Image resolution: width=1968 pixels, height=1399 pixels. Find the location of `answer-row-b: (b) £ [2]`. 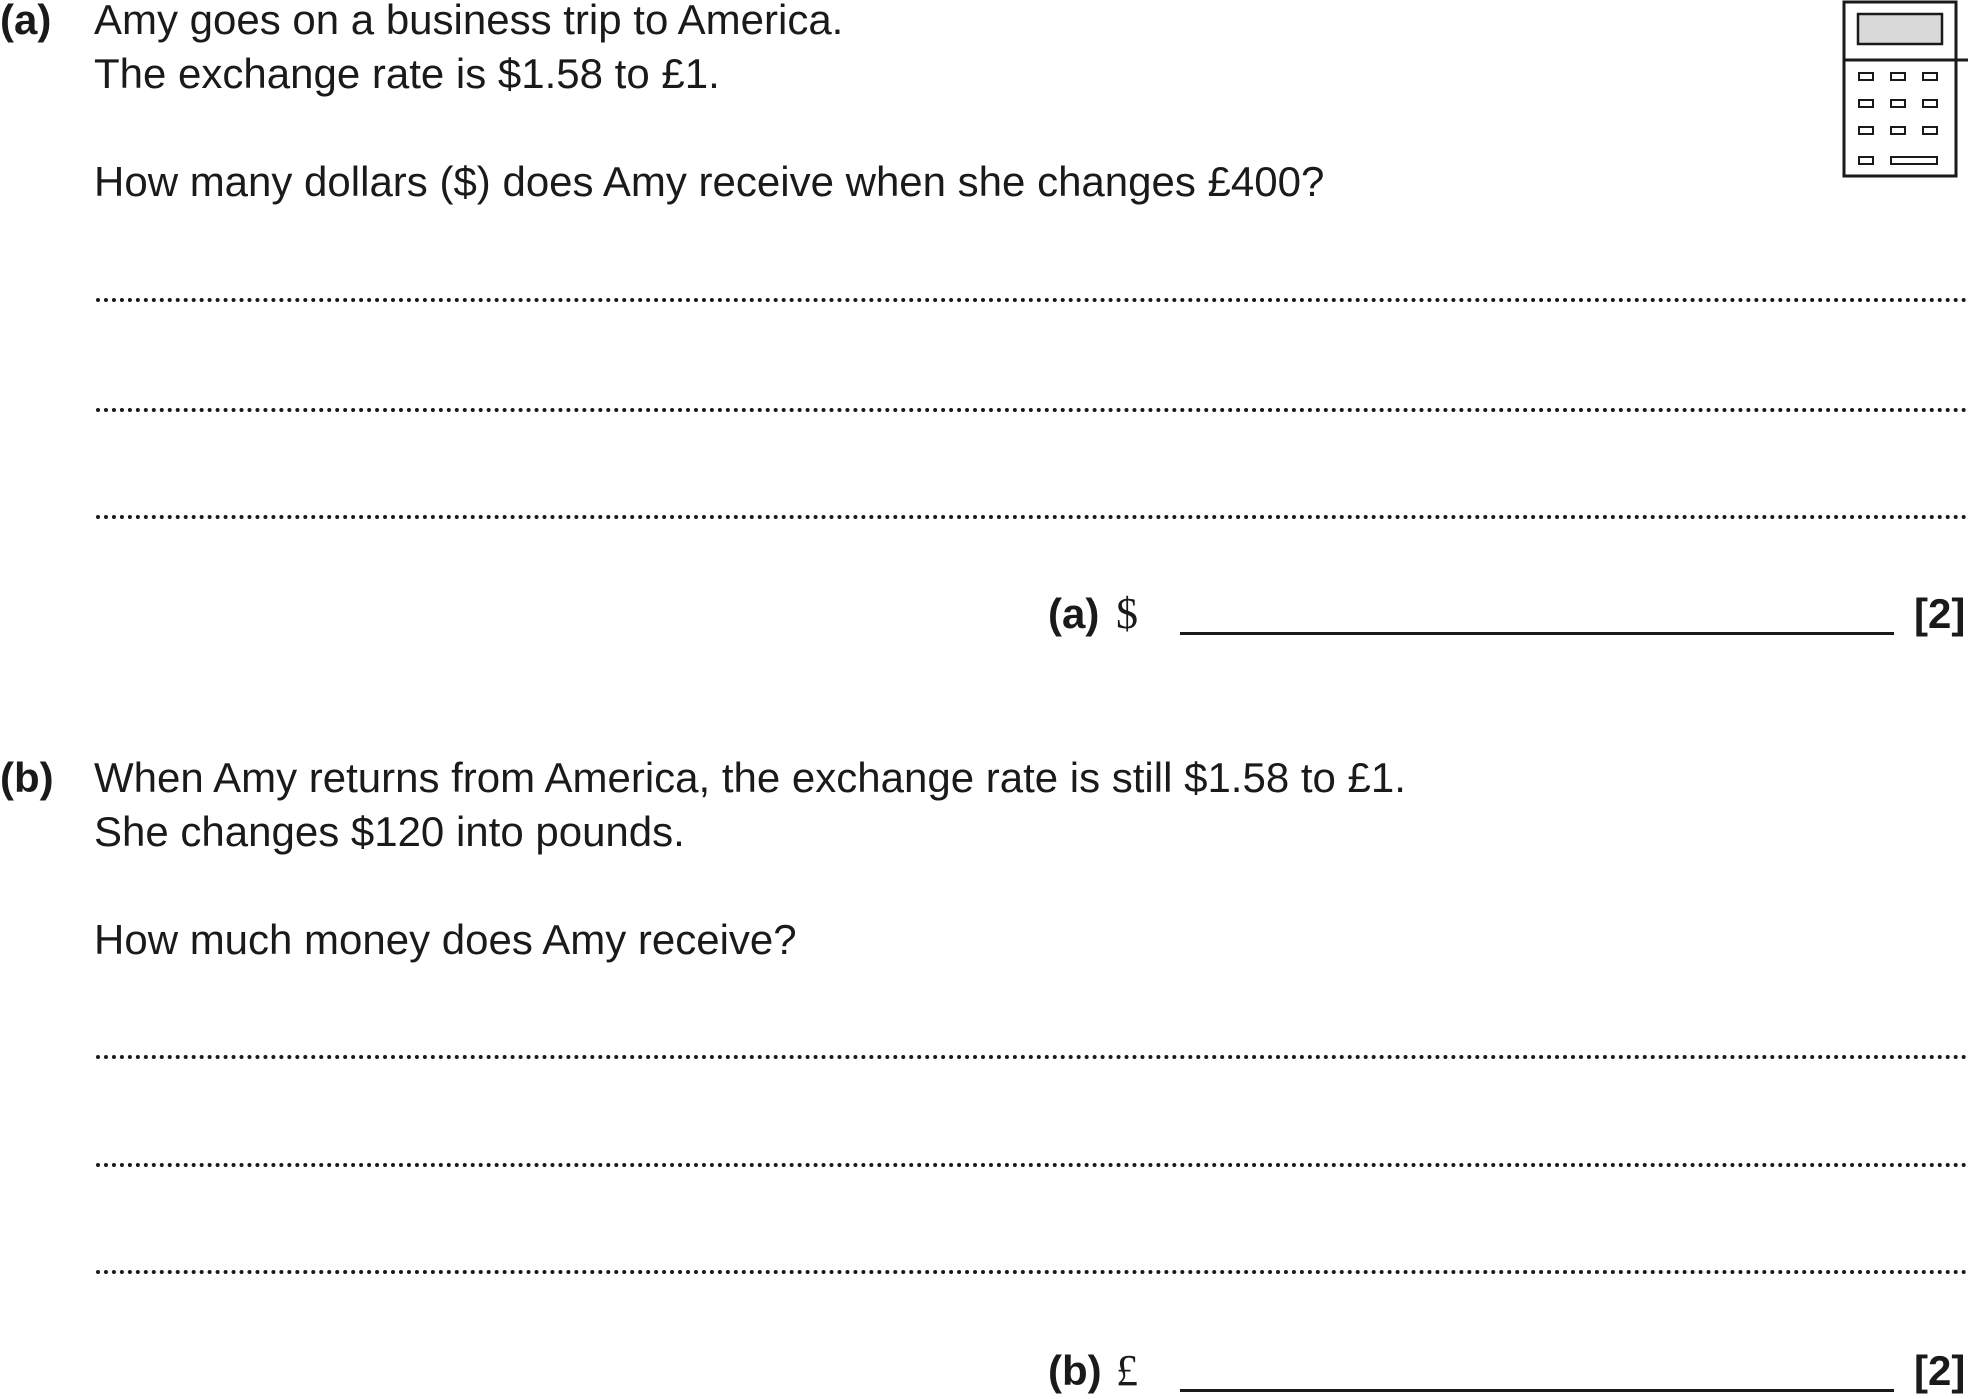

answer-row-b: (b) £ [2] is located at coordinates (984, 1371).